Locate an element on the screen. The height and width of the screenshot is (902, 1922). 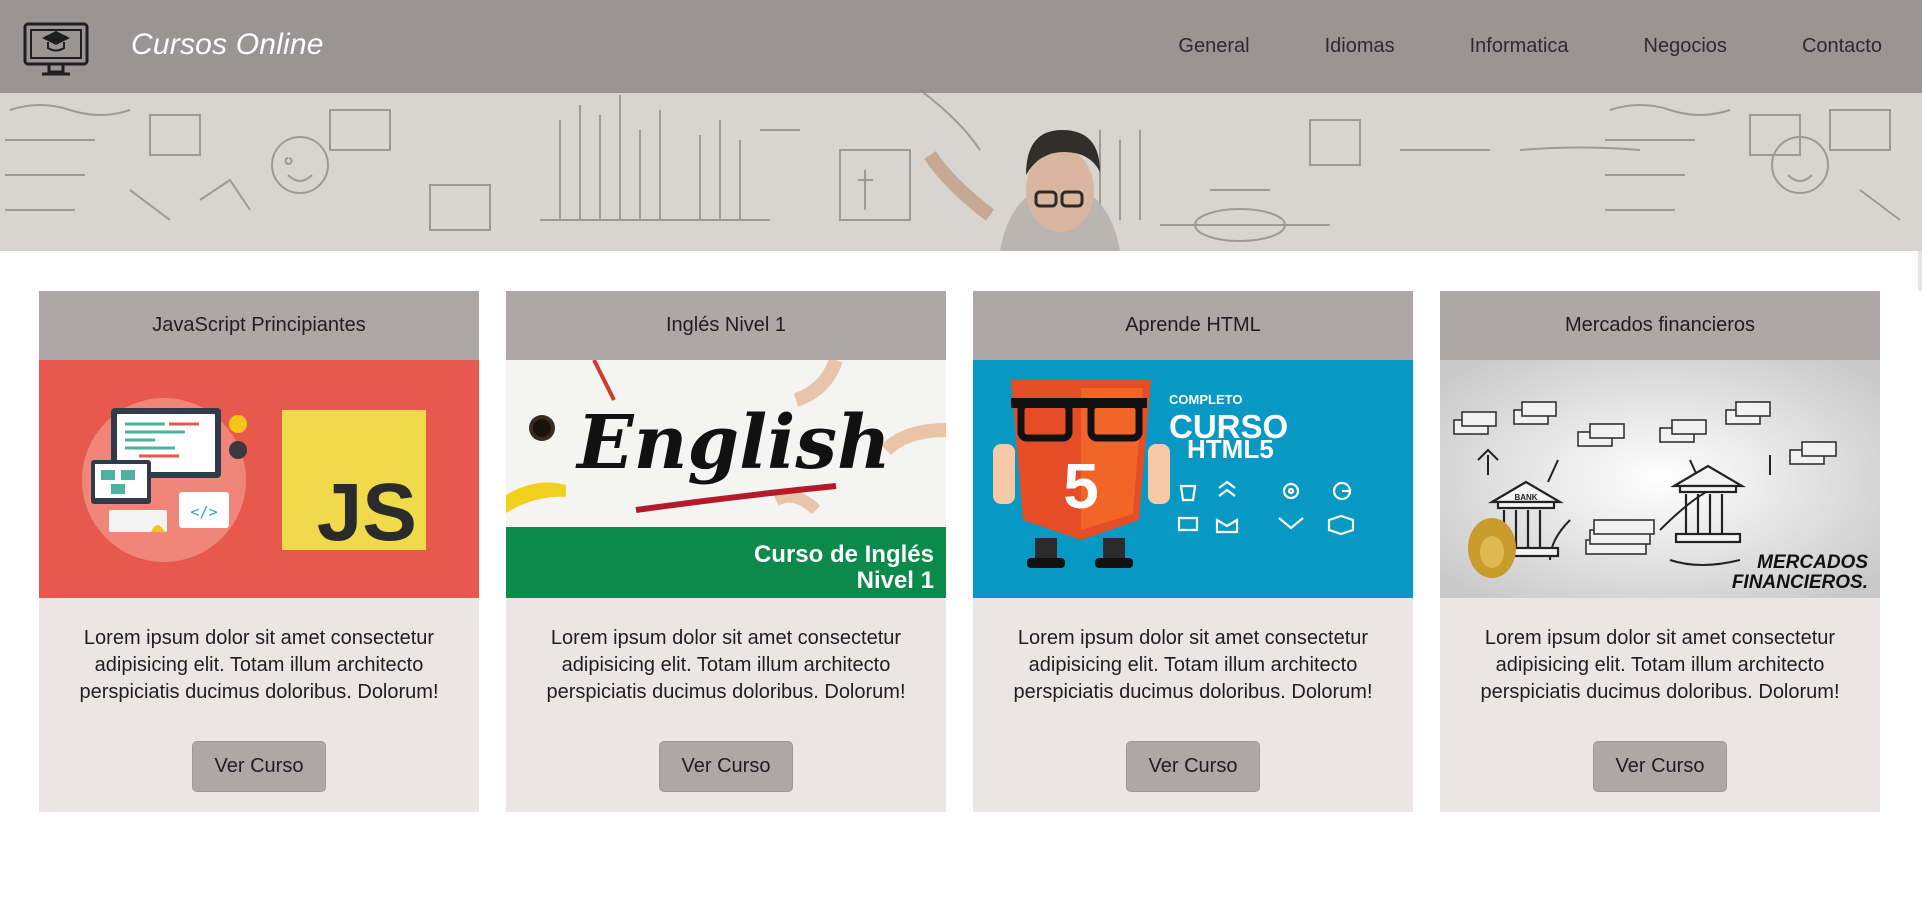
english-course-image: English Curso de Inglés Nivel 1 is located at coordinates (726, 479).